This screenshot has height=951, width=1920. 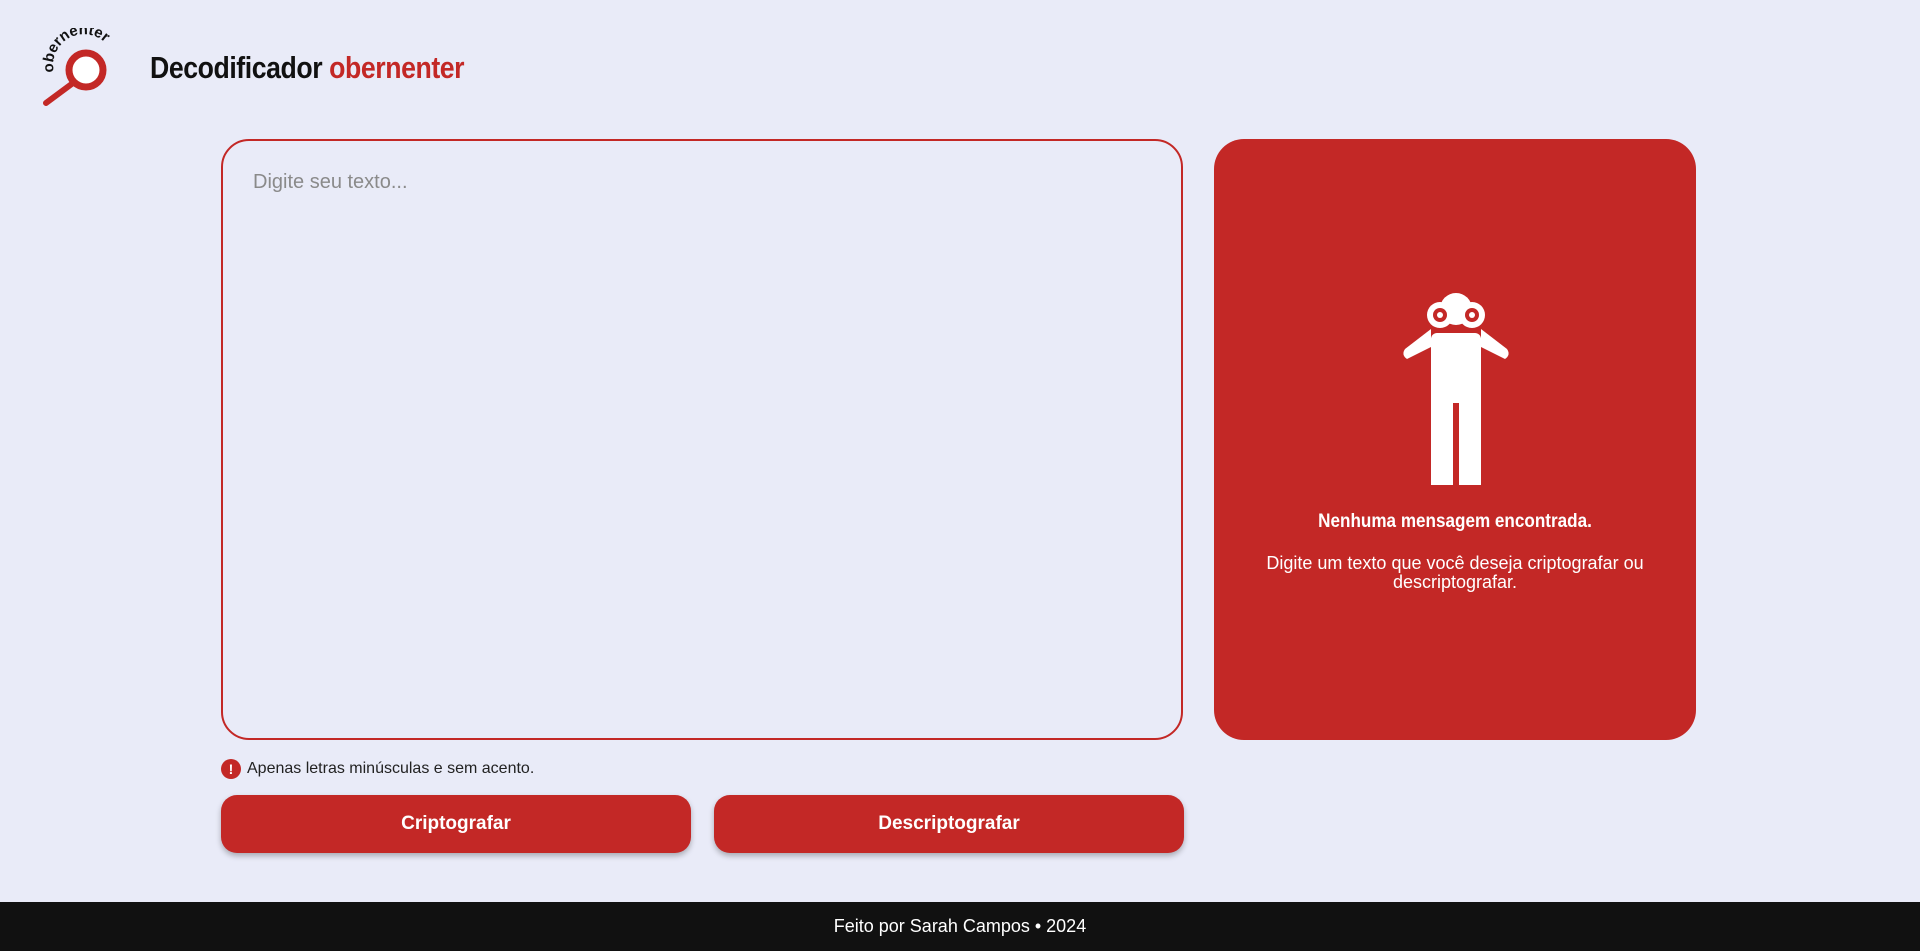 What do you see at coordinates (456, 824) in the screenshot?
I see `encrypt-button: Criptografar` at bounding box center [456, 824].